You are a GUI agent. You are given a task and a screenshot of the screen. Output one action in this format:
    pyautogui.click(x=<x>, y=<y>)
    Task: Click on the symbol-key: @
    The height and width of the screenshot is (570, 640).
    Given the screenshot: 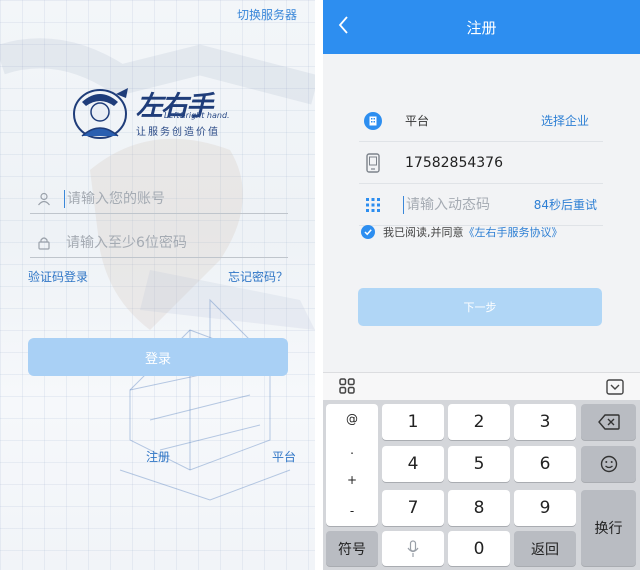 What is the action you would take?
    pyautogui.click(x=352, y=419)
    